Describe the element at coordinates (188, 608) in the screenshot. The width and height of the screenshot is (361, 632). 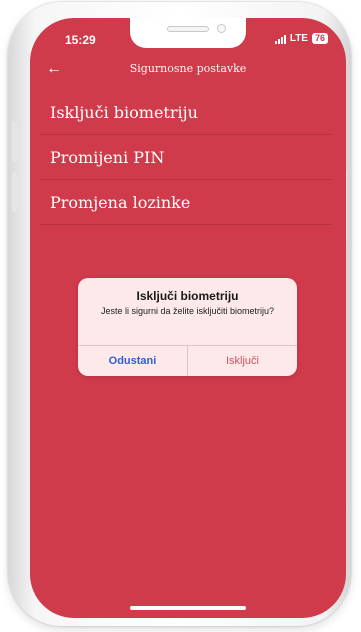
I see `home-indicator` at that location.